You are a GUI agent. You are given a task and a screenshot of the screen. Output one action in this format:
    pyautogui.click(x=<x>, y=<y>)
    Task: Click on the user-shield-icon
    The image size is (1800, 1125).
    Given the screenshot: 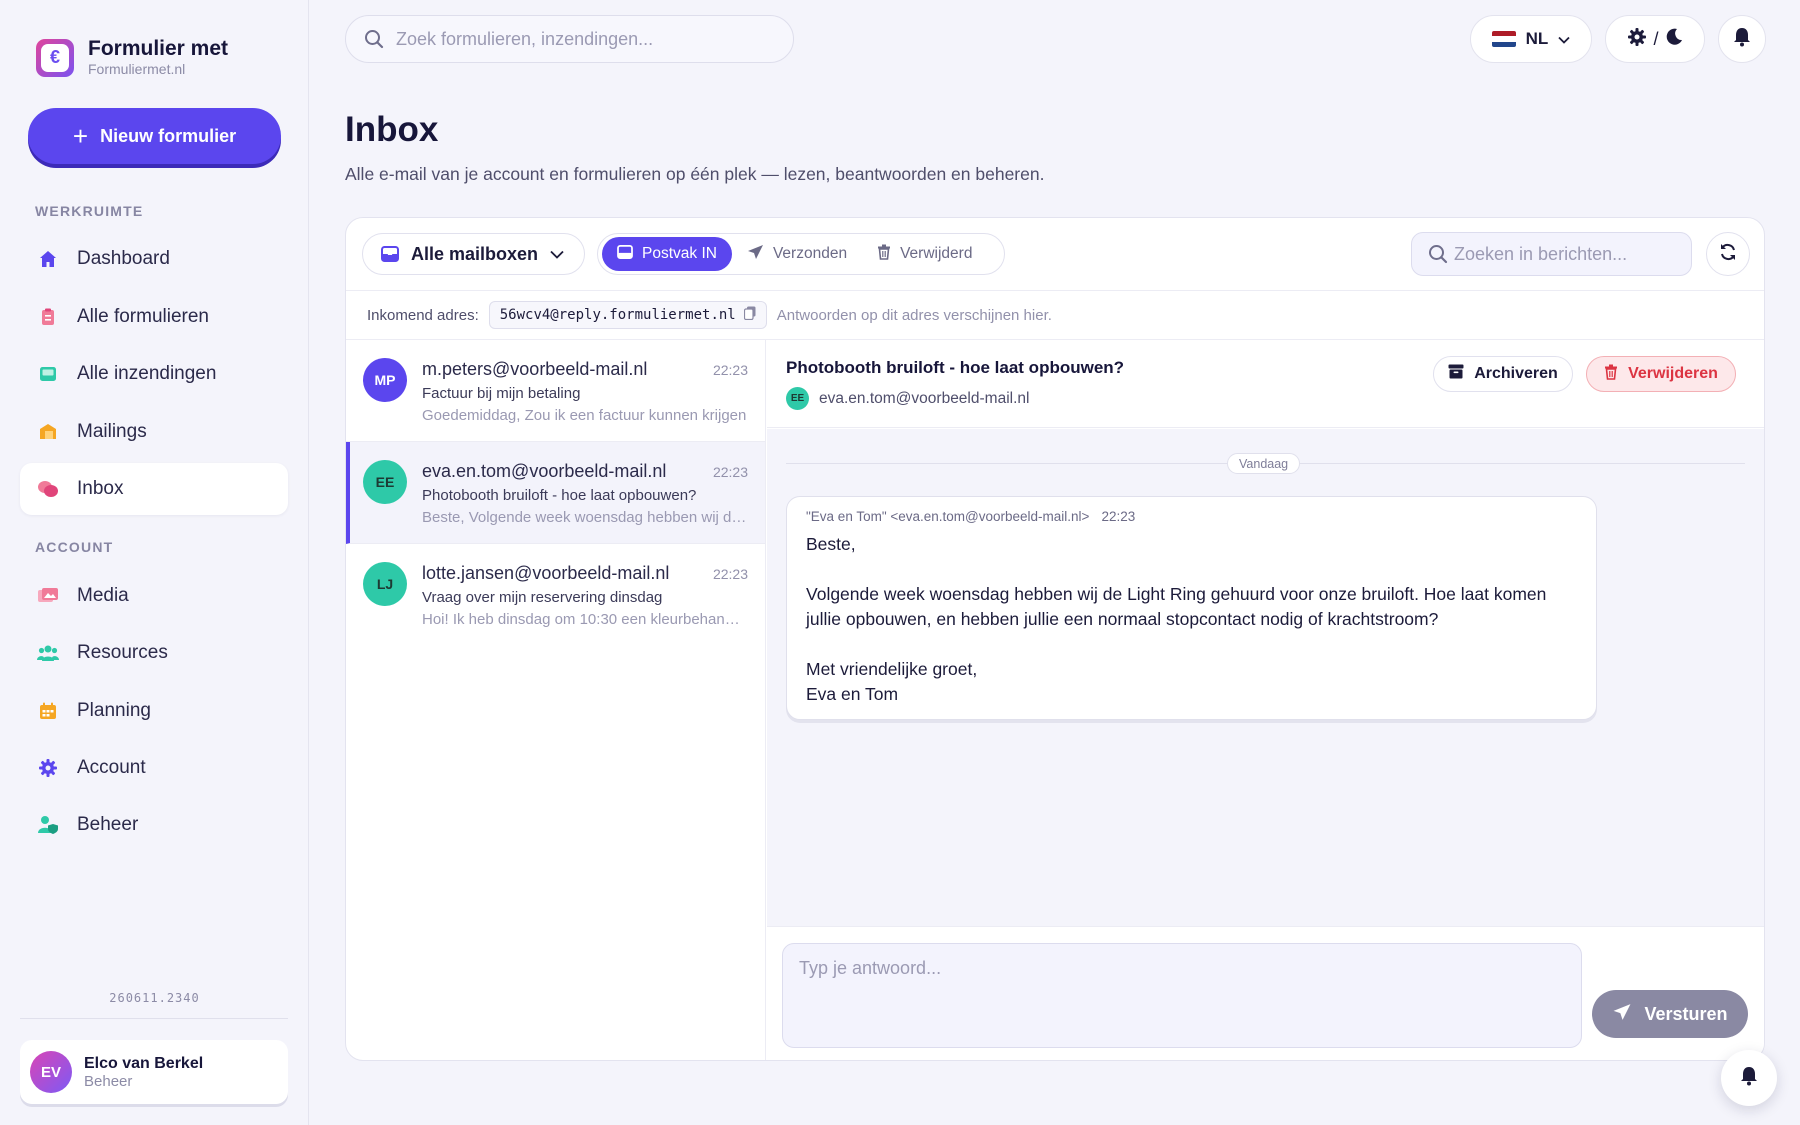 What is the action you would take?
    pyautogui.click(x=48, y=825)
    